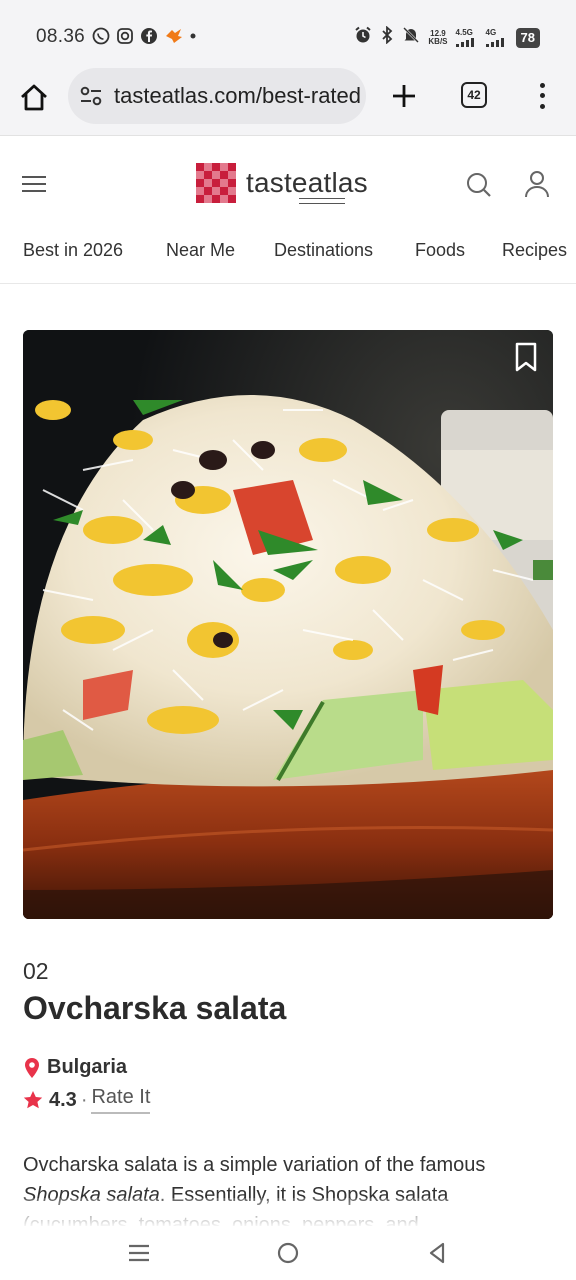 The width and height of the screenshot is (576, 1280). Describe the element at coordinates (33, 1100) in the screenshot. I see `star-icon` at that location.